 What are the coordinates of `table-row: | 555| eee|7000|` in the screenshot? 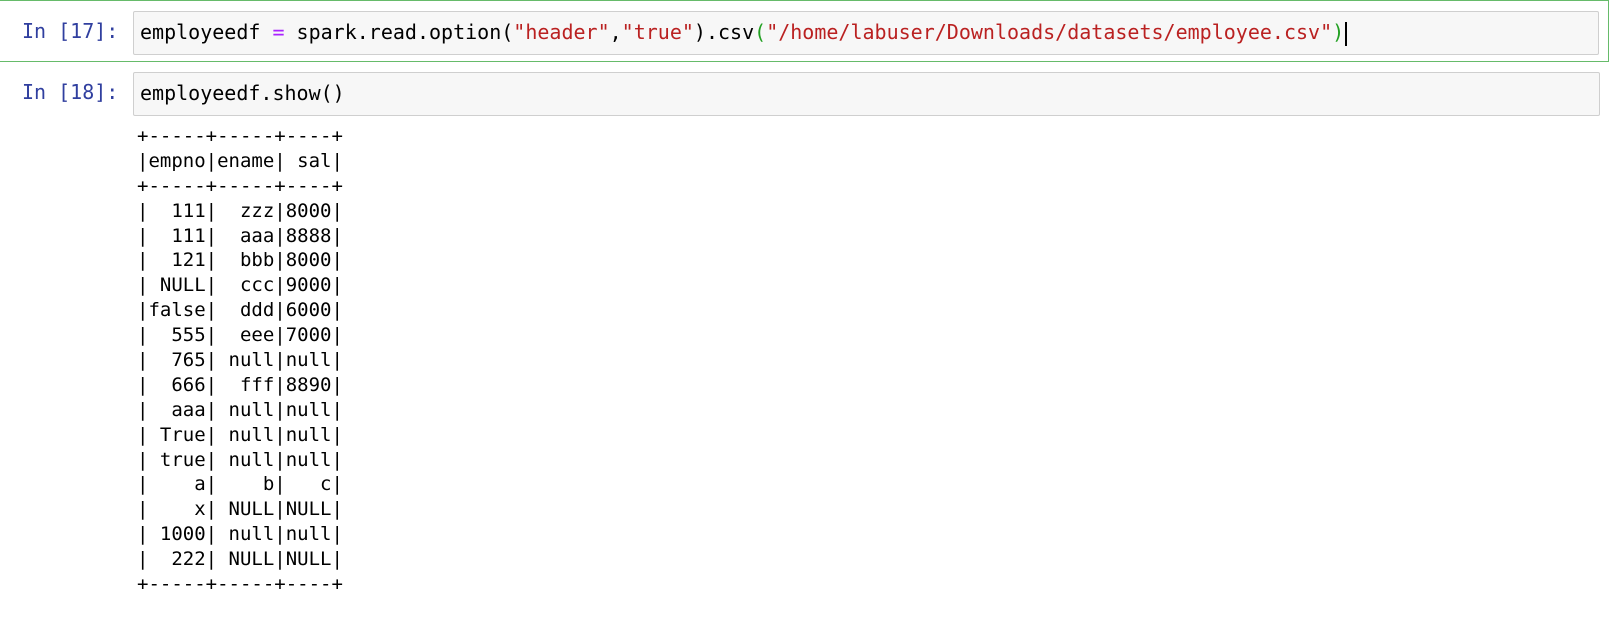 It's located at (240, 335).